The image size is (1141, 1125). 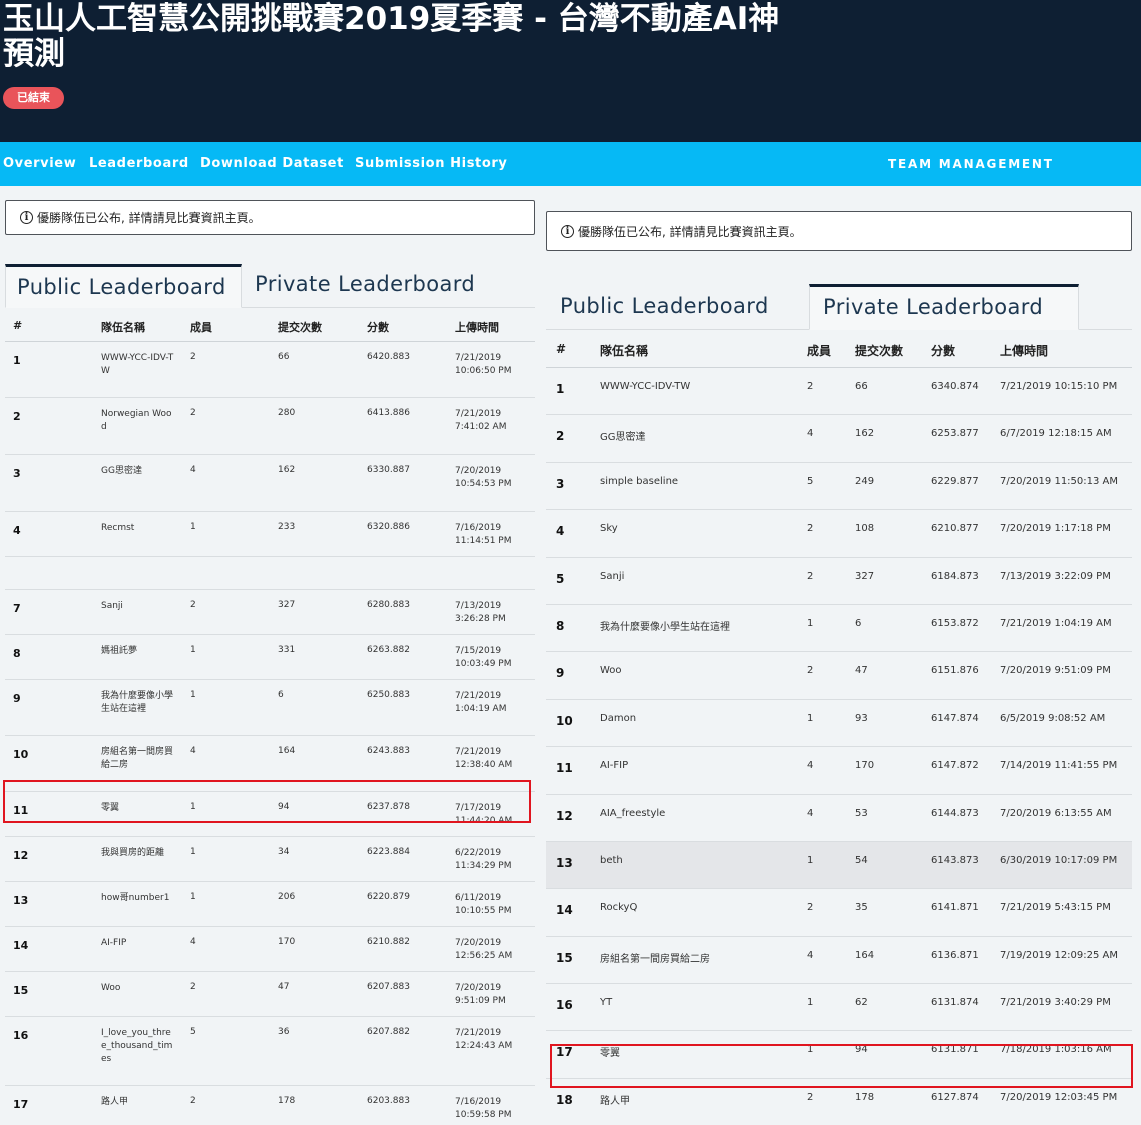 What do you see at coordinates (955, 386) in the screenshot?
I see `cell-score: 6340.874` at bounding box center [955, 386].